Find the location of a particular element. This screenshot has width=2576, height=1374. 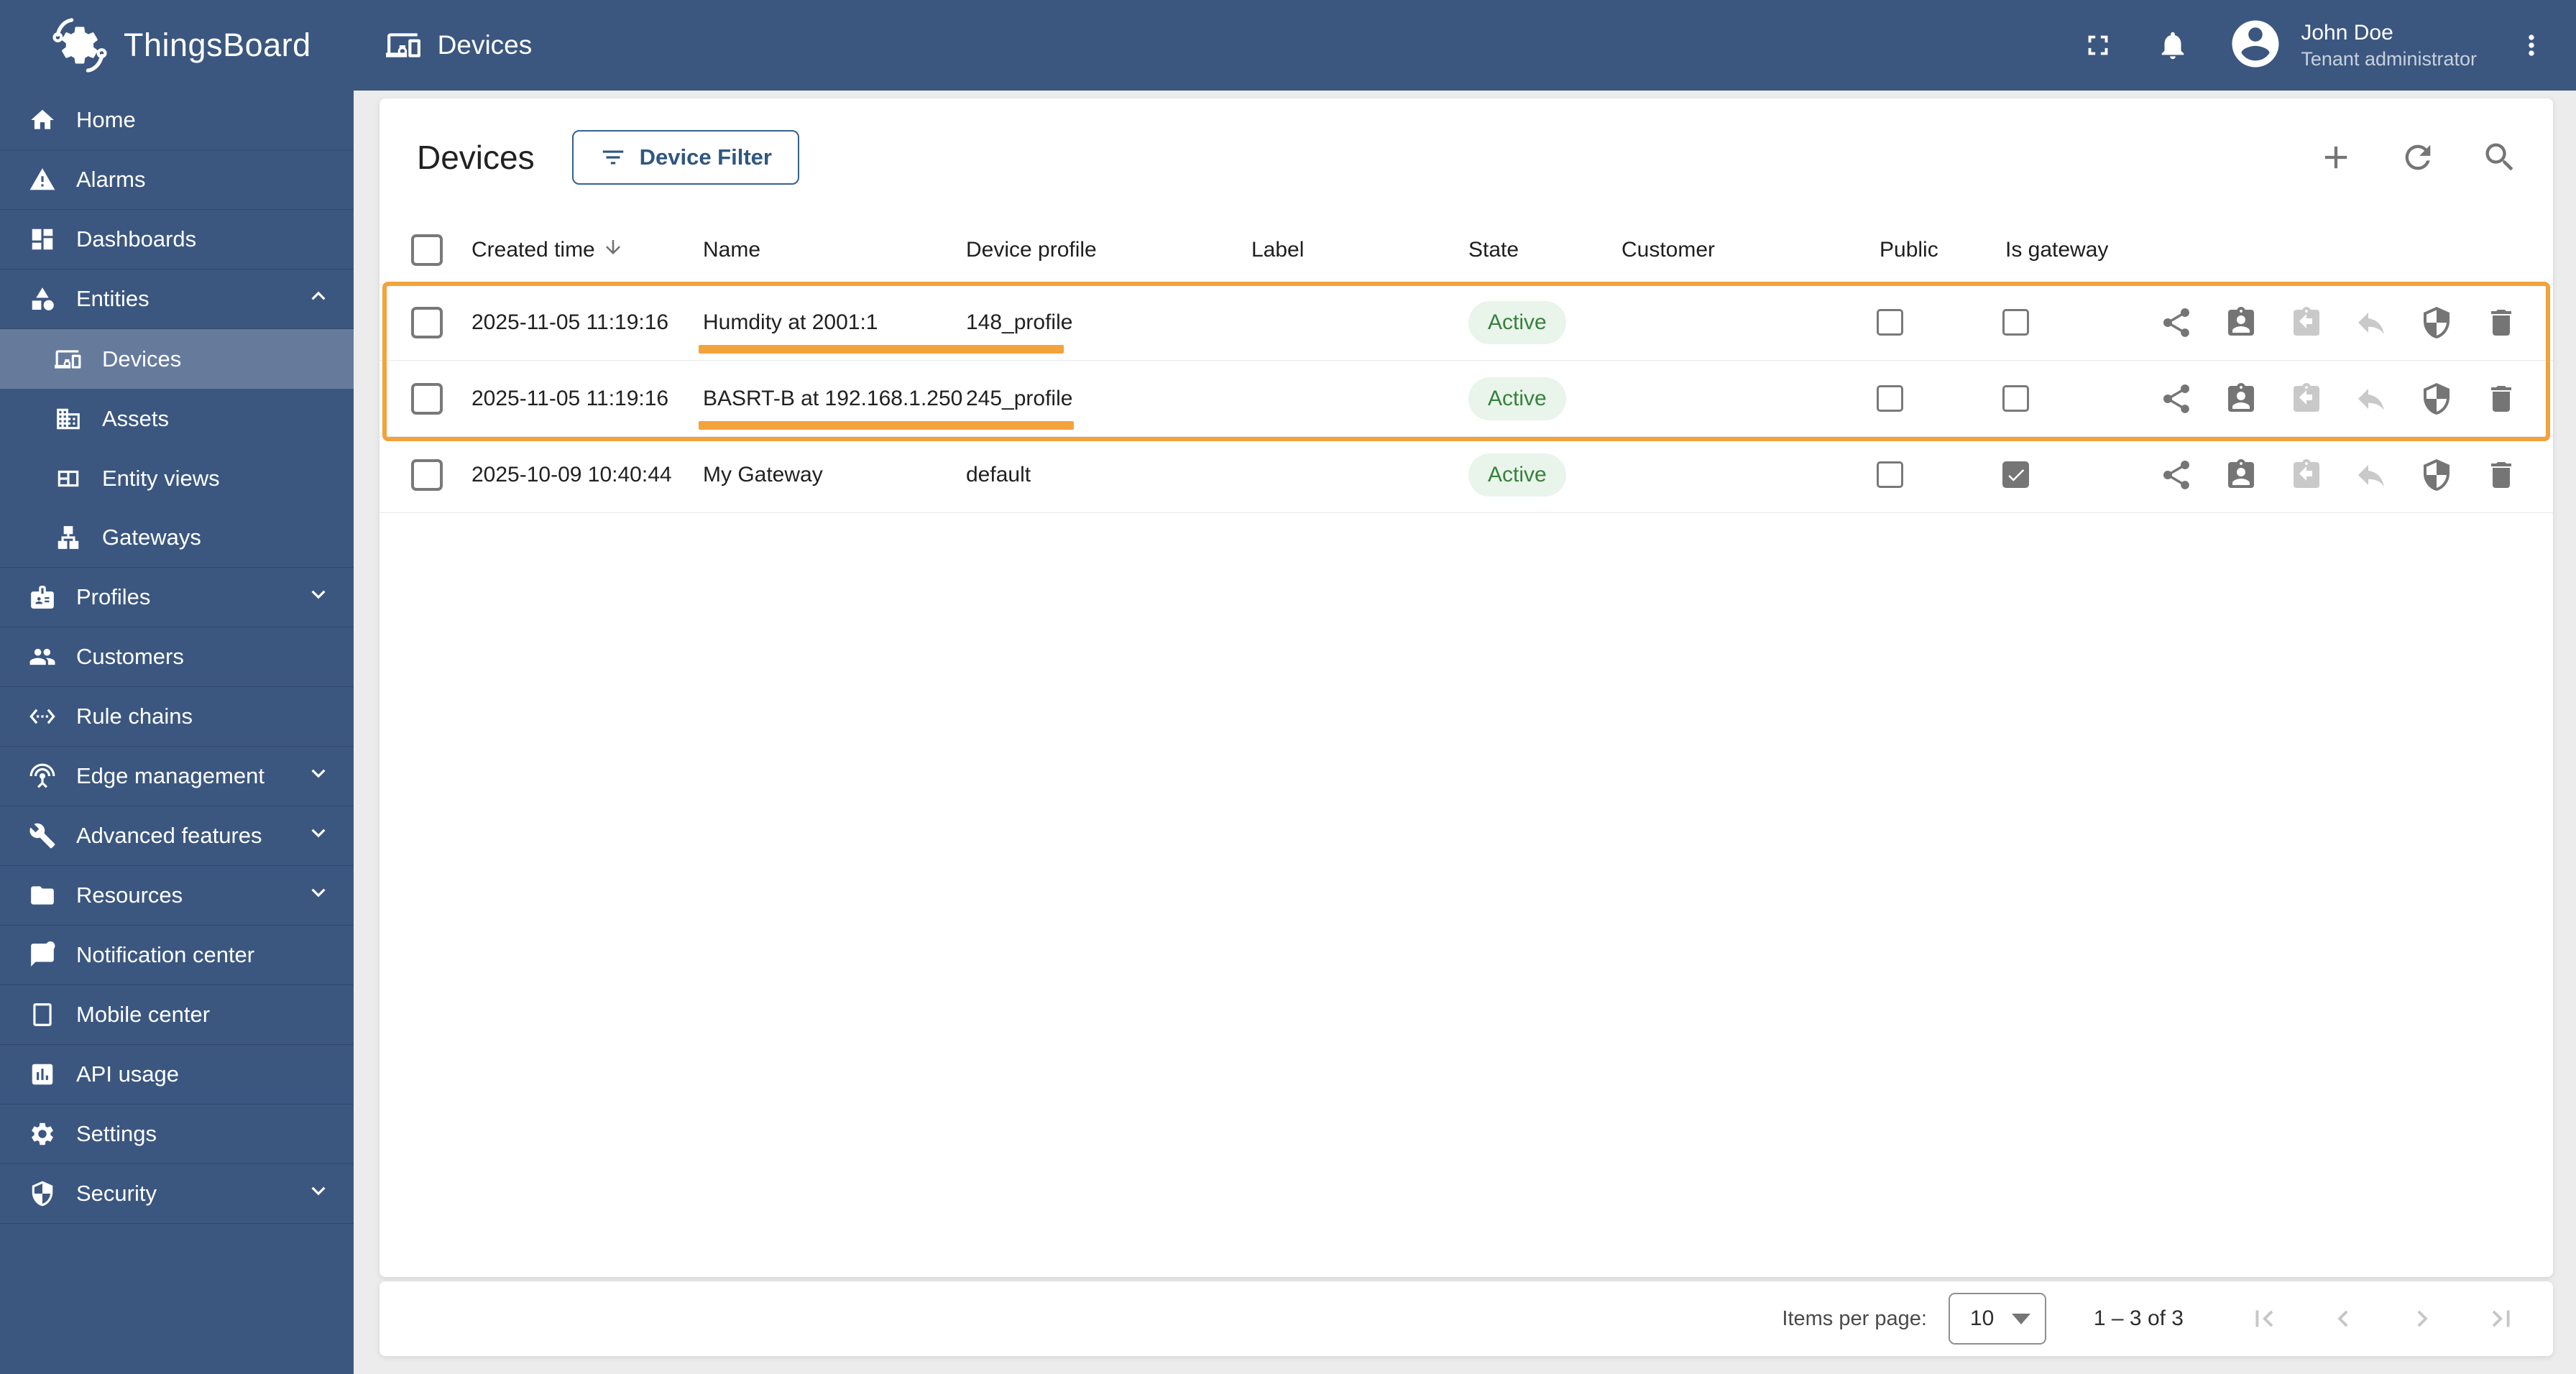

column-header-name: Name is located at coordinates (834, 250).